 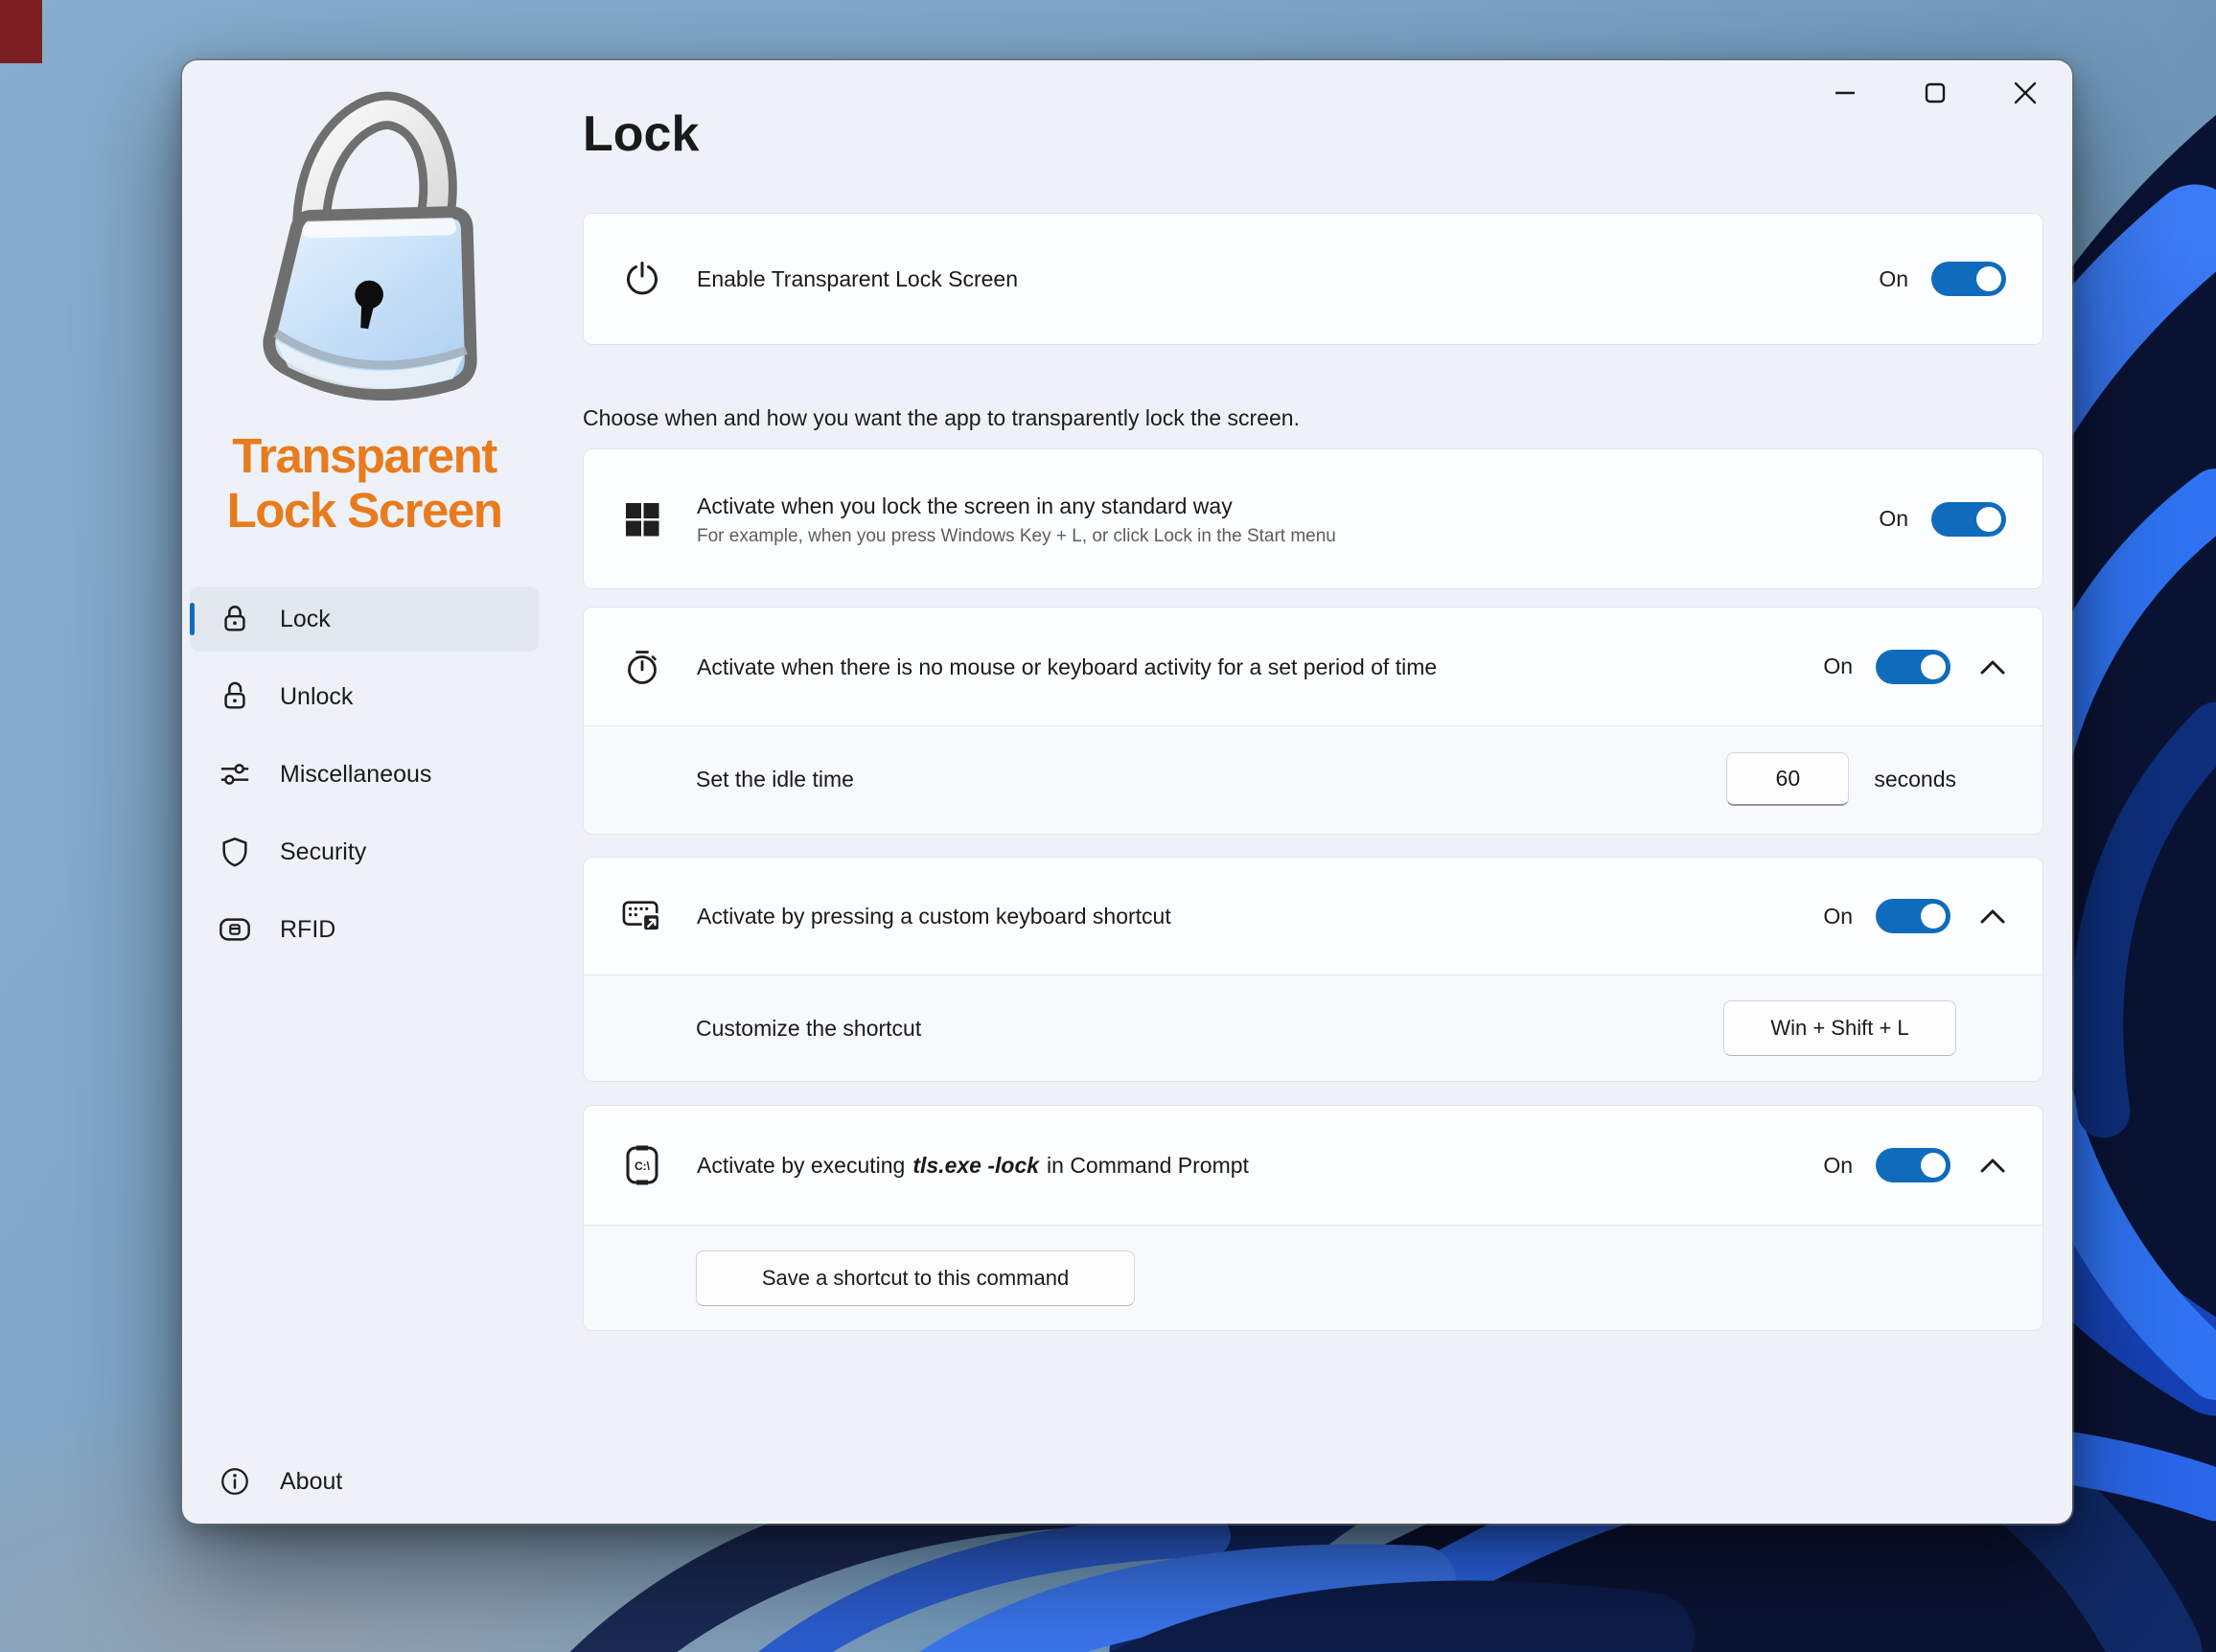 What do you see at coordinates (311, 1481) in the screenshot?
I see `about-label: About` at bounding box center [311, 1481].